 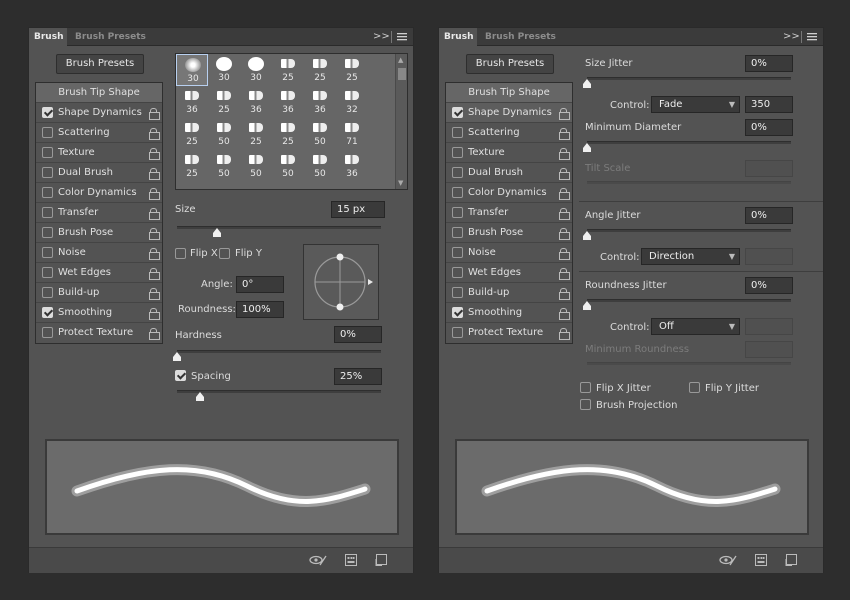 I want to click on size-field: 15 px, so click(x=358, y=209).